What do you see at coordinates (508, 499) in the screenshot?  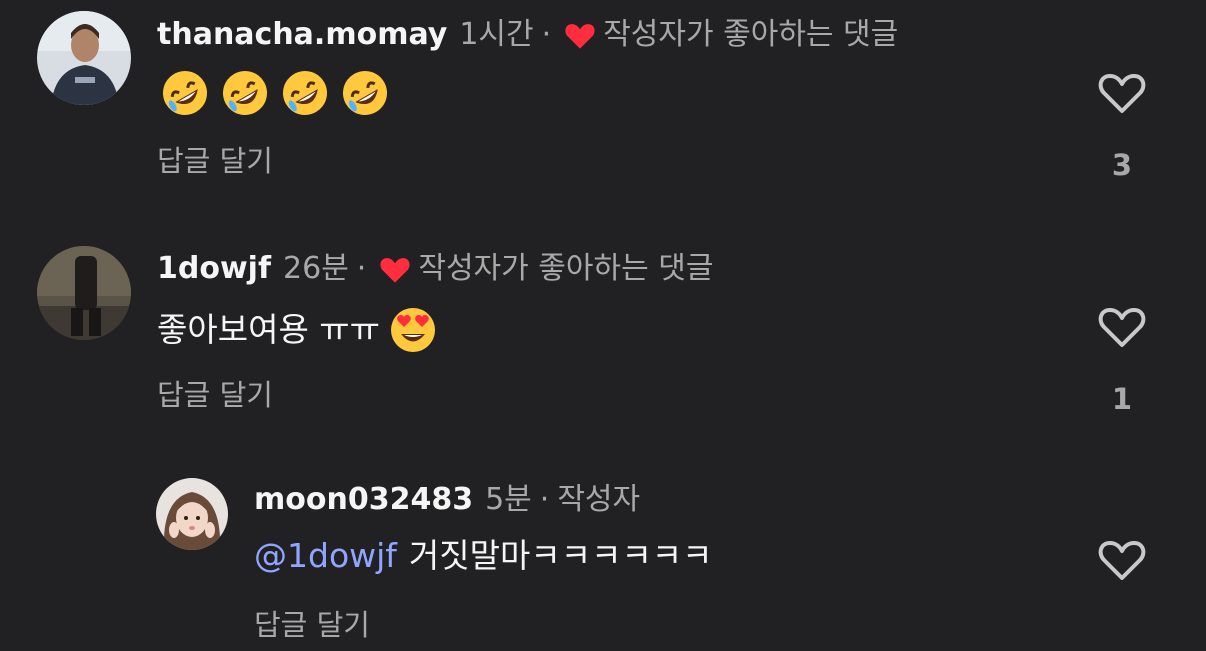 I see `timestamp: 5분` at bounding box center [508, 499].